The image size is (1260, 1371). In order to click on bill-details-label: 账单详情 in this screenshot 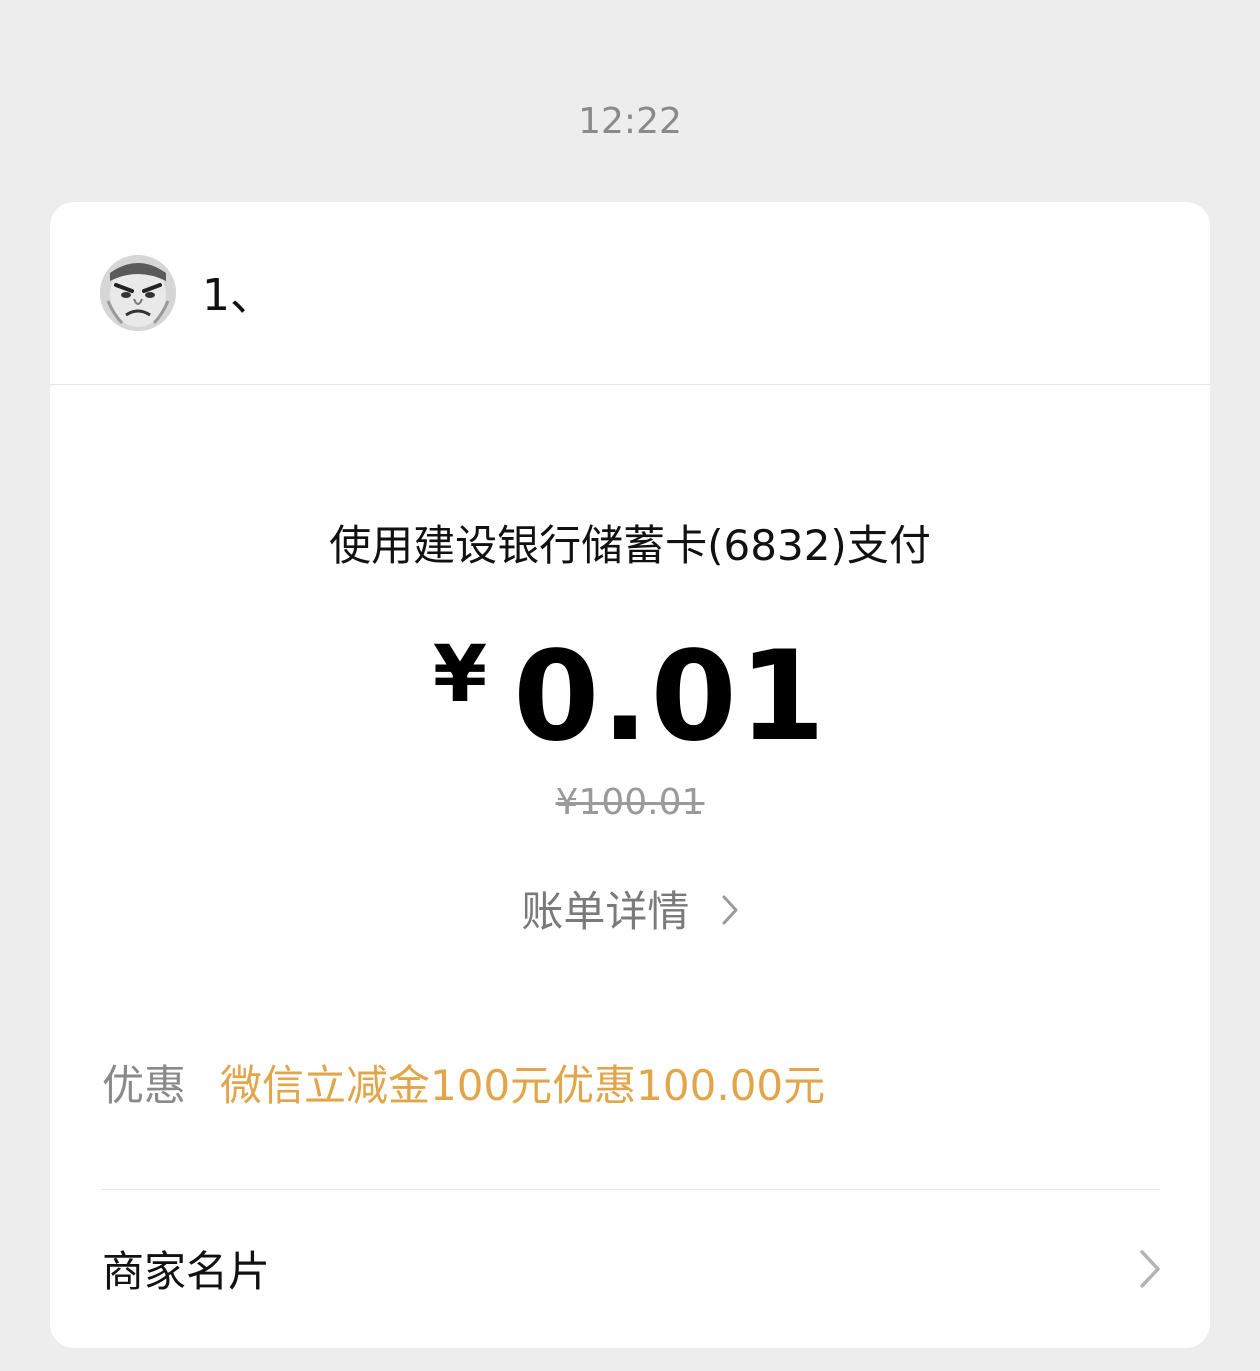, I will do `click(605, 911)`.